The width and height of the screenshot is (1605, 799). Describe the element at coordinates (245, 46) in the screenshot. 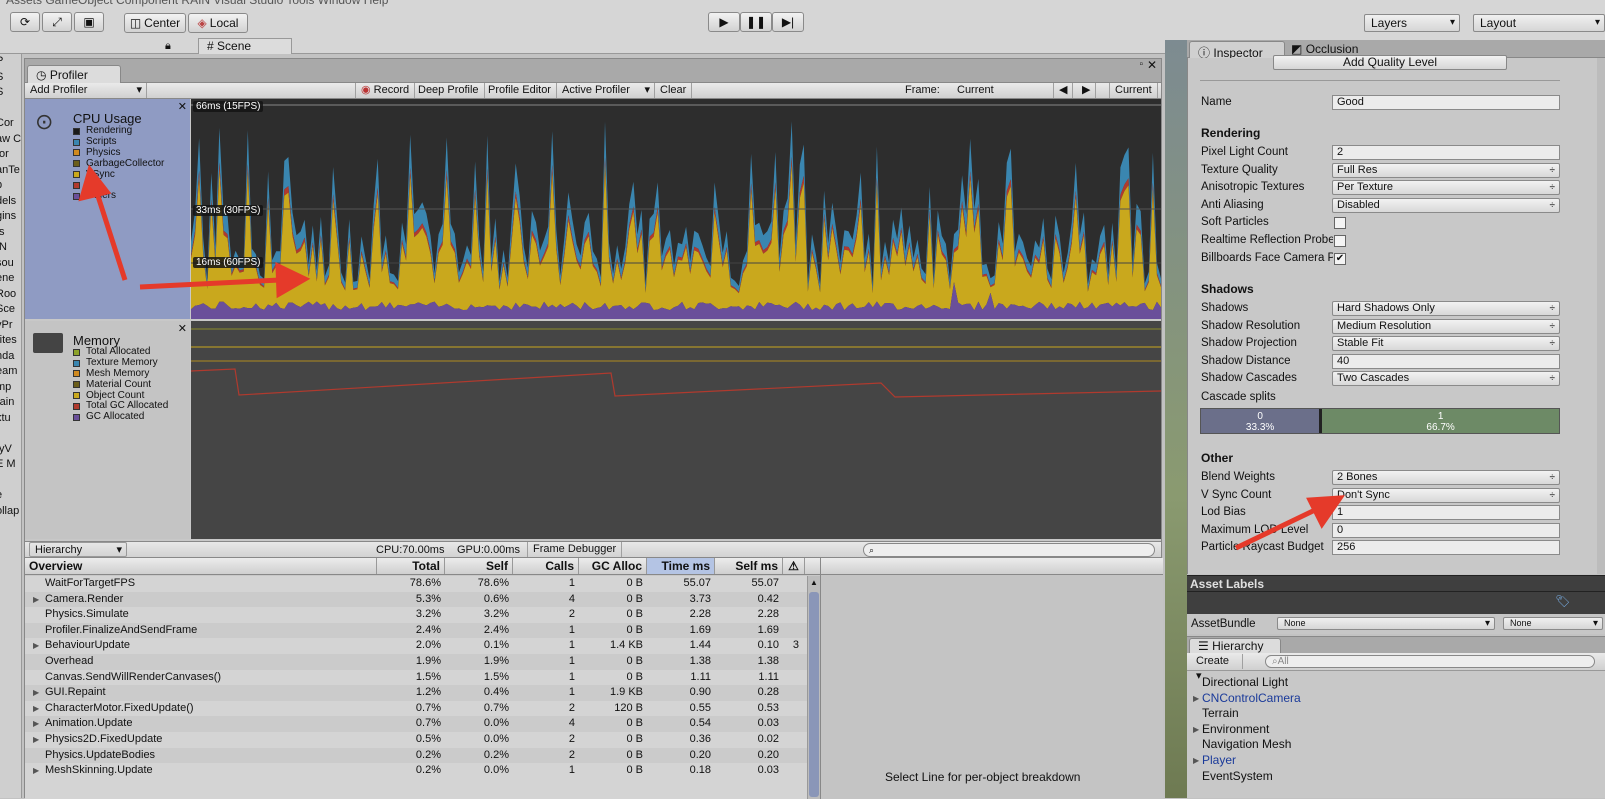

I see `scene-tab: # Scene` at that location.